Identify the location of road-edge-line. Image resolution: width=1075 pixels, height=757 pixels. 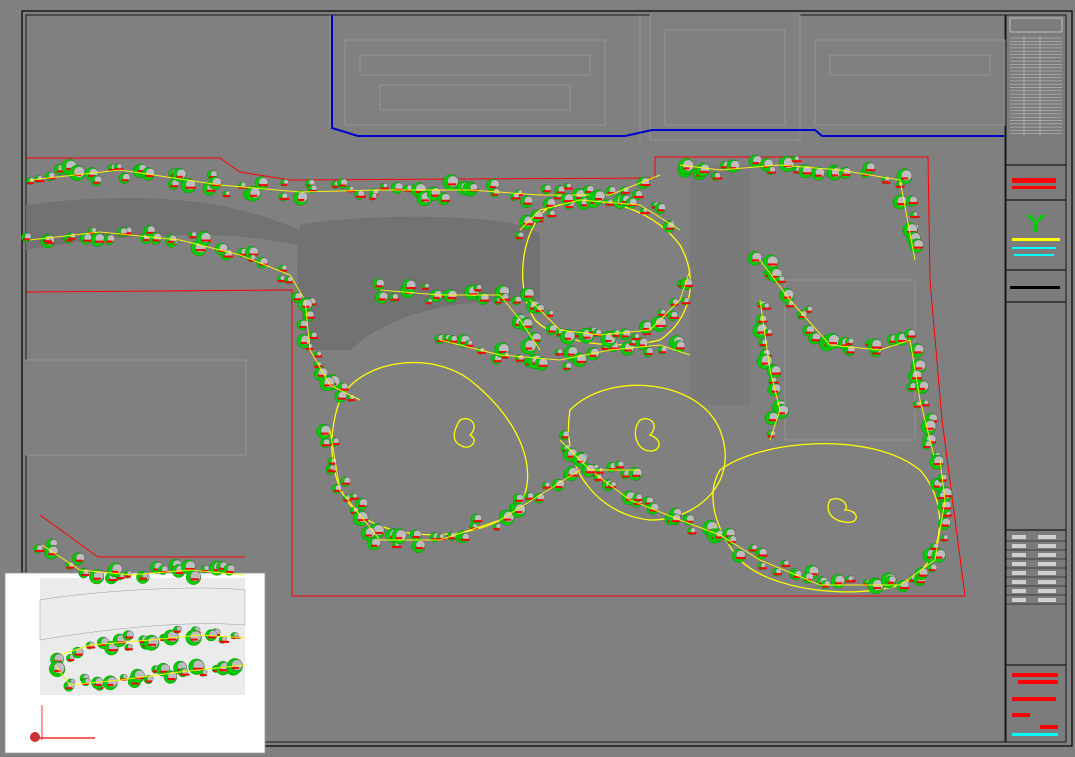
(667, 76).